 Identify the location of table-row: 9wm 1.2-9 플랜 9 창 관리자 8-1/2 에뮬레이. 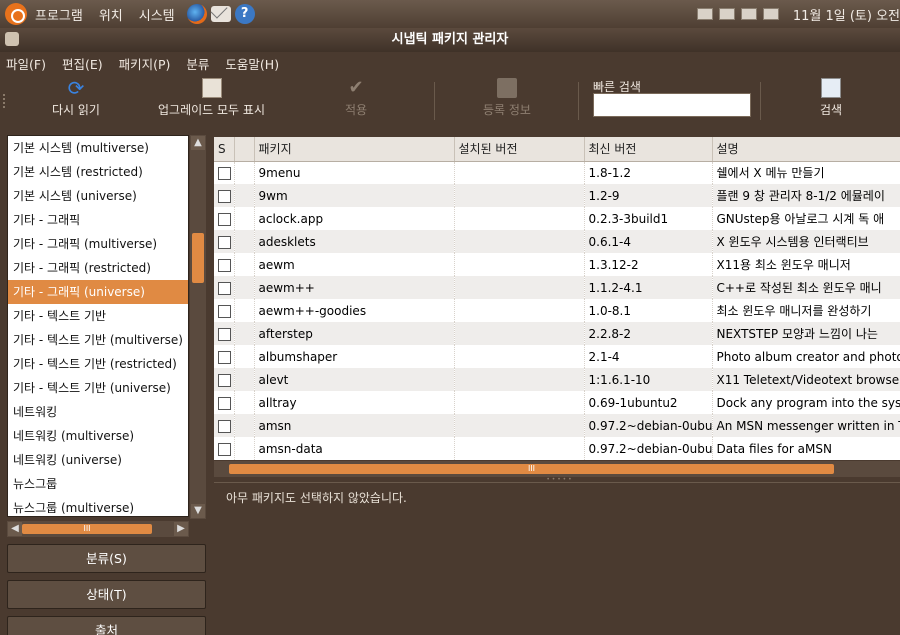
(557, 195).